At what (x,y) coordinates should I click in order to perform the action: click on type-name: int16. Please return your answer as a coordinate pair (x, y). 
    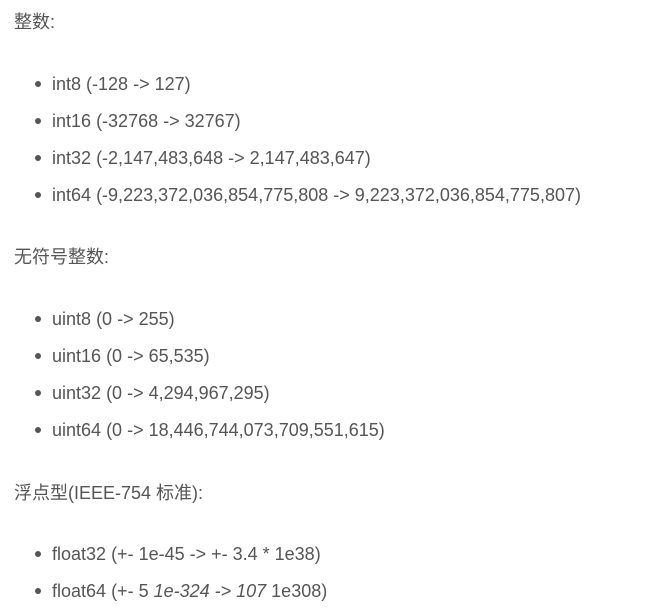
    Looking at the image, I should click on (72, 121).